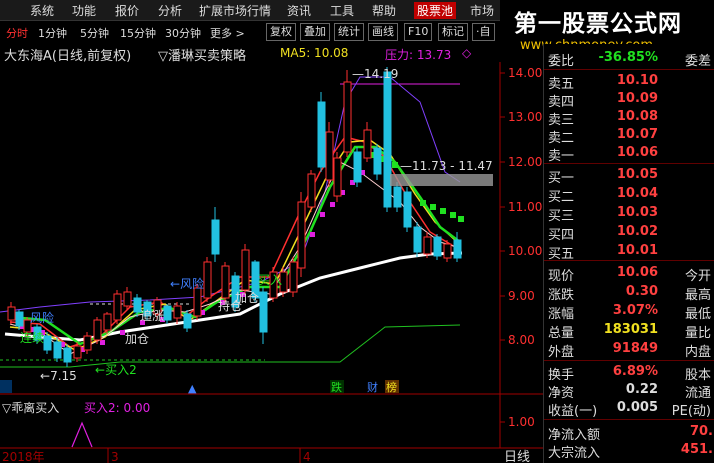 The width and height of the screenshot is (714, 463). What do you see at coordinates (561, 235) in the screenshot?
I see `buy-level-4-label: 买四` at bounding box center [561, 235].